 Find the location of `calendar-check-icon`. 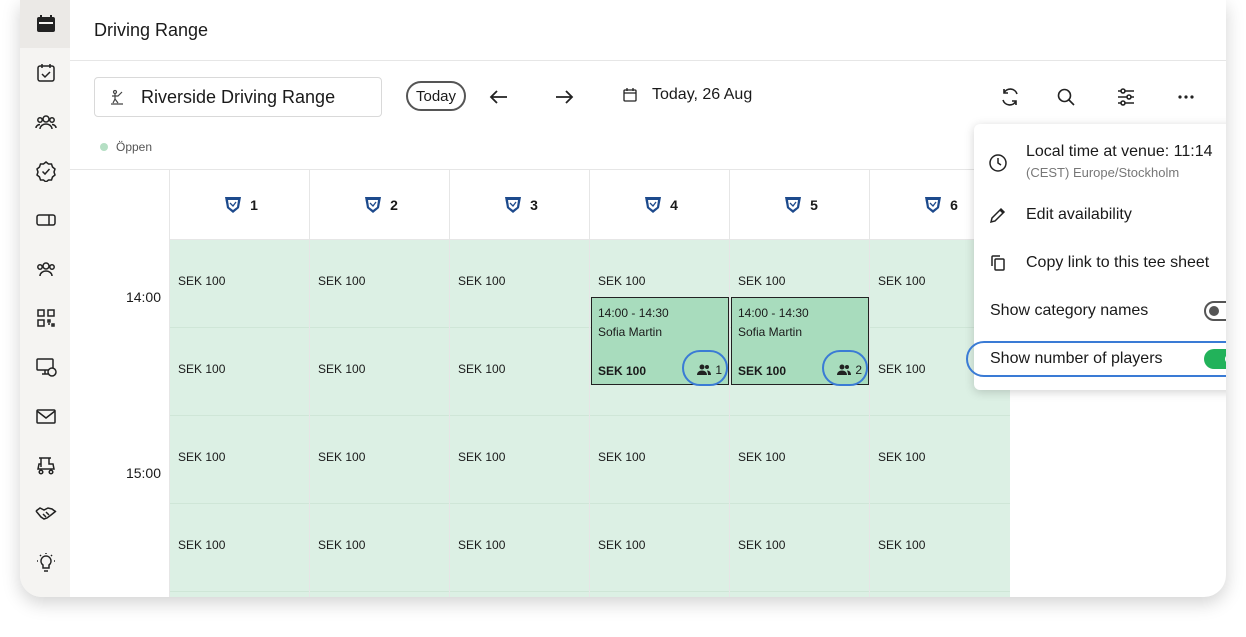

calendar-check-icon is located at coordinates (46, 73).